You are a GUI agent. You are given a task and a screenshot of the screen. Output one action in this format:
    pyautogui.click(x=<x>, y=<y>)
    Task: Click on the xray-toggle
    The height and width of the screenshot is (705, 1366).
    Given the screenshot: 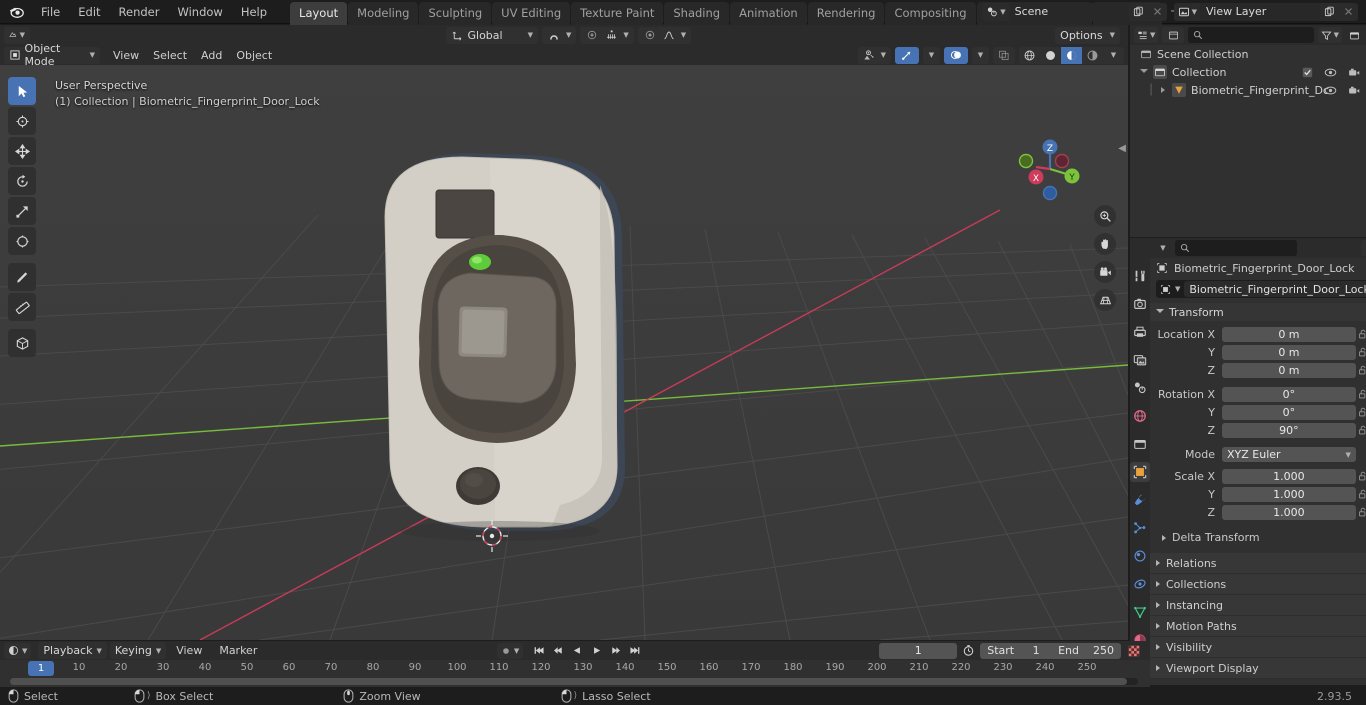 What is the action you would take?
    pyautogui.click(x=1004, y=55)
    